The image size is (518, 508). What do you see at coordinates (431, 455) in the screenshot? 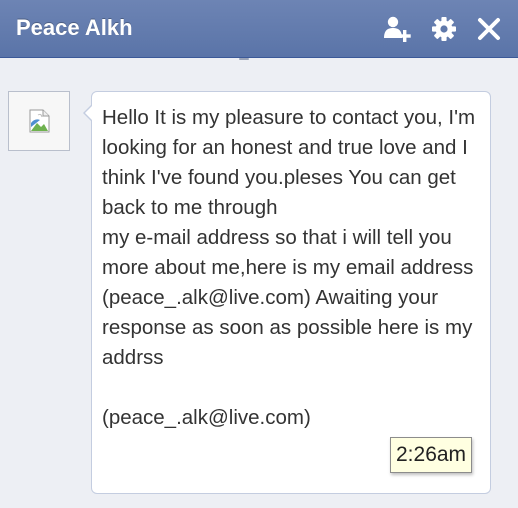
I see `timestamp-tooltip: 2:26am` at bounding box center [431, 455].